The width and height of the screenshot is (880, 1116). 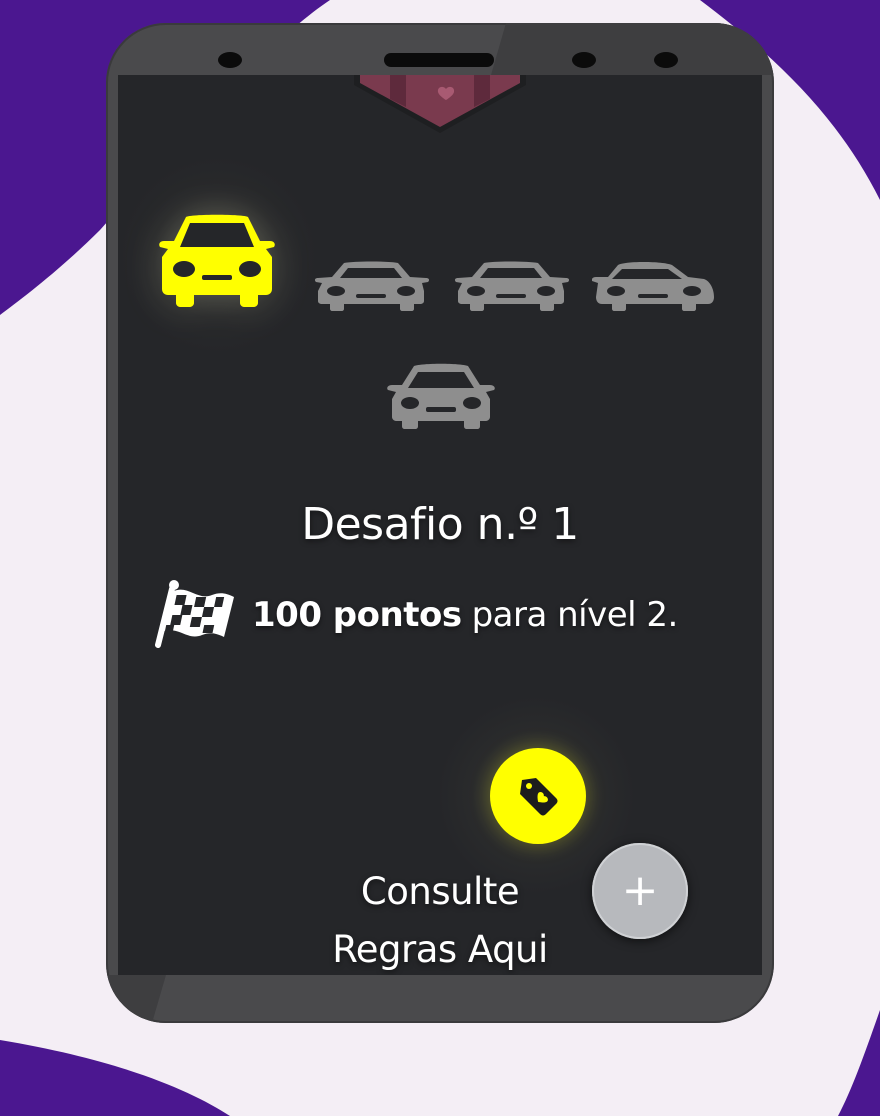 What do you see at coordinates (217, 260) in the screenshot?
I see `car-icon-active` at bounding box center [217, 260].